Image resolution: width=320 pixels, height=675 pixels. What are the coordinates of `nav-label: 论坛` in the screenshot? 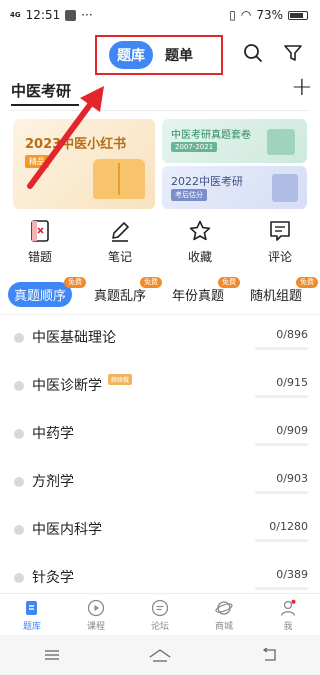 It's located at (159, 627).